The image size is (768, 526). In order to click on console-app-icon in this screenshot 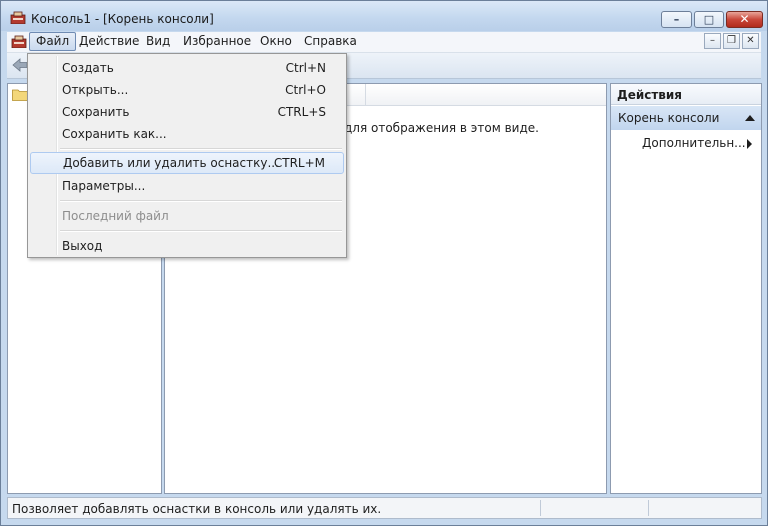, I will do `click(18, 17)`.